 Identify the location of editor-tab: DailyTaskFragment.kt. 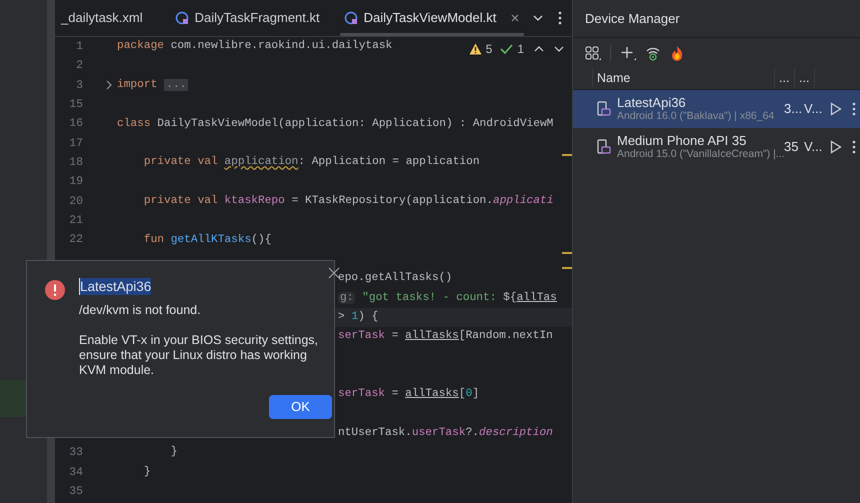
(247, 18).